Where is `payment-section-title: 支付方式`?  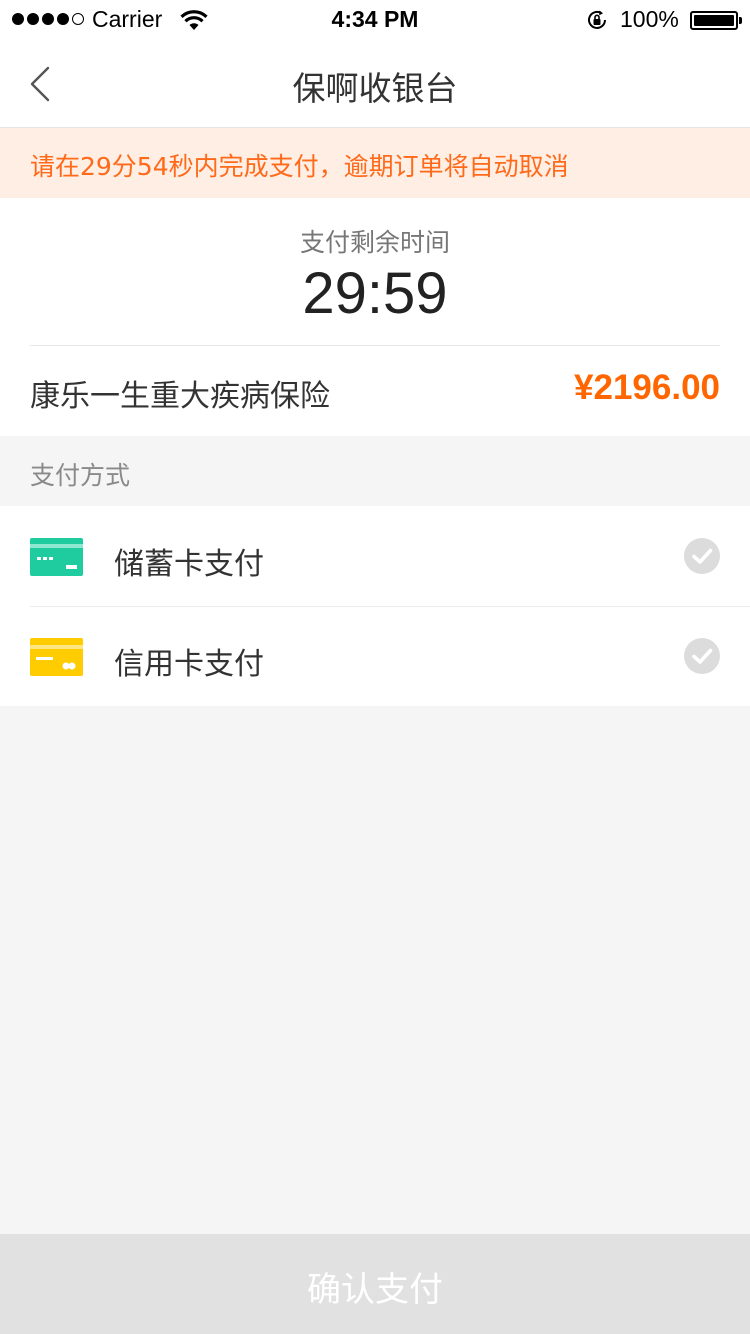 payment-section-title: 支付方式 is located at coordinates (80, 475).